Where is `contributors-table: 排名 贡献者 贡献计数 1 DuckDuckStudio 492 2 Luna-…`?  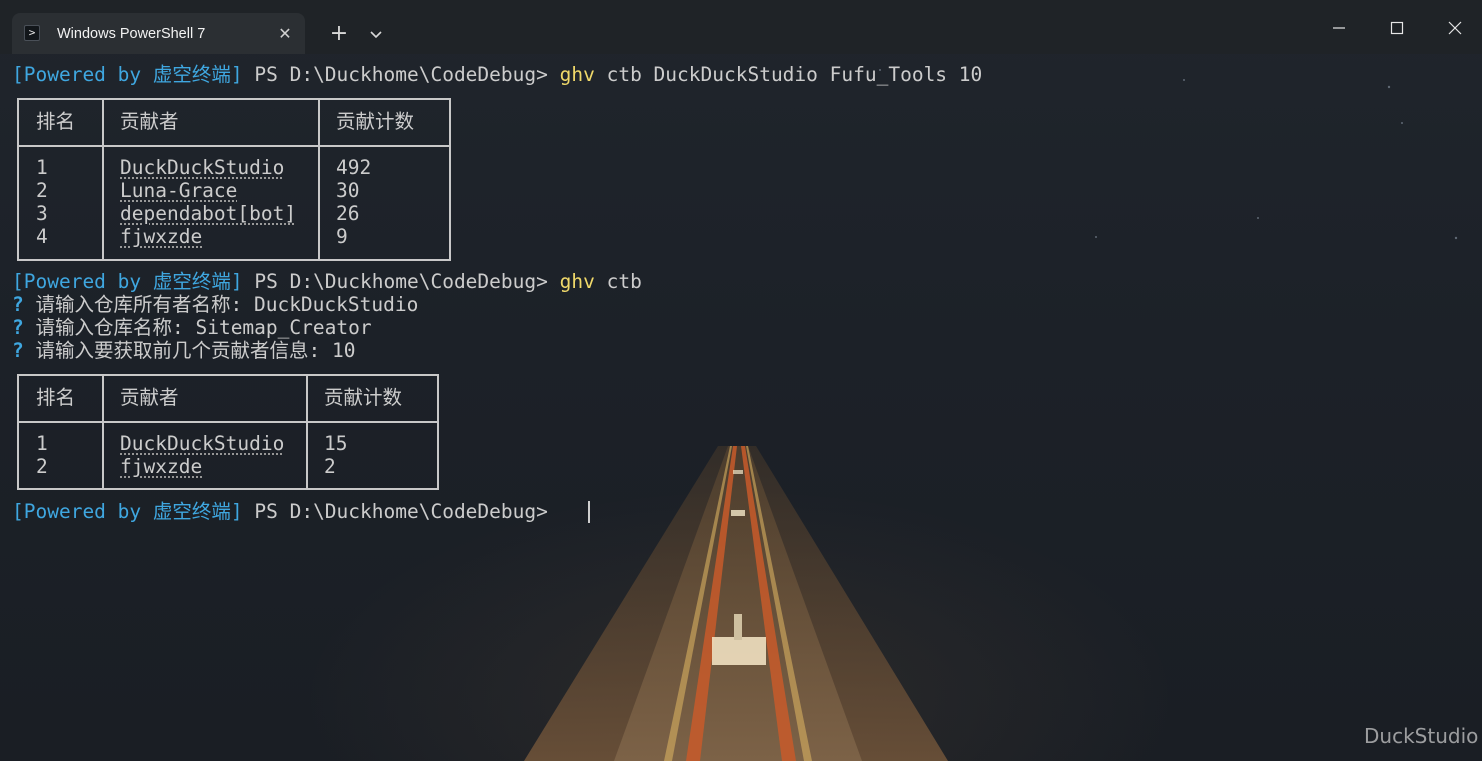 contributors-table: 排名 贡献者 贡献计数 1 DuckDuckStudio 492 2 Luna-… is located at coordinates (234, 179).